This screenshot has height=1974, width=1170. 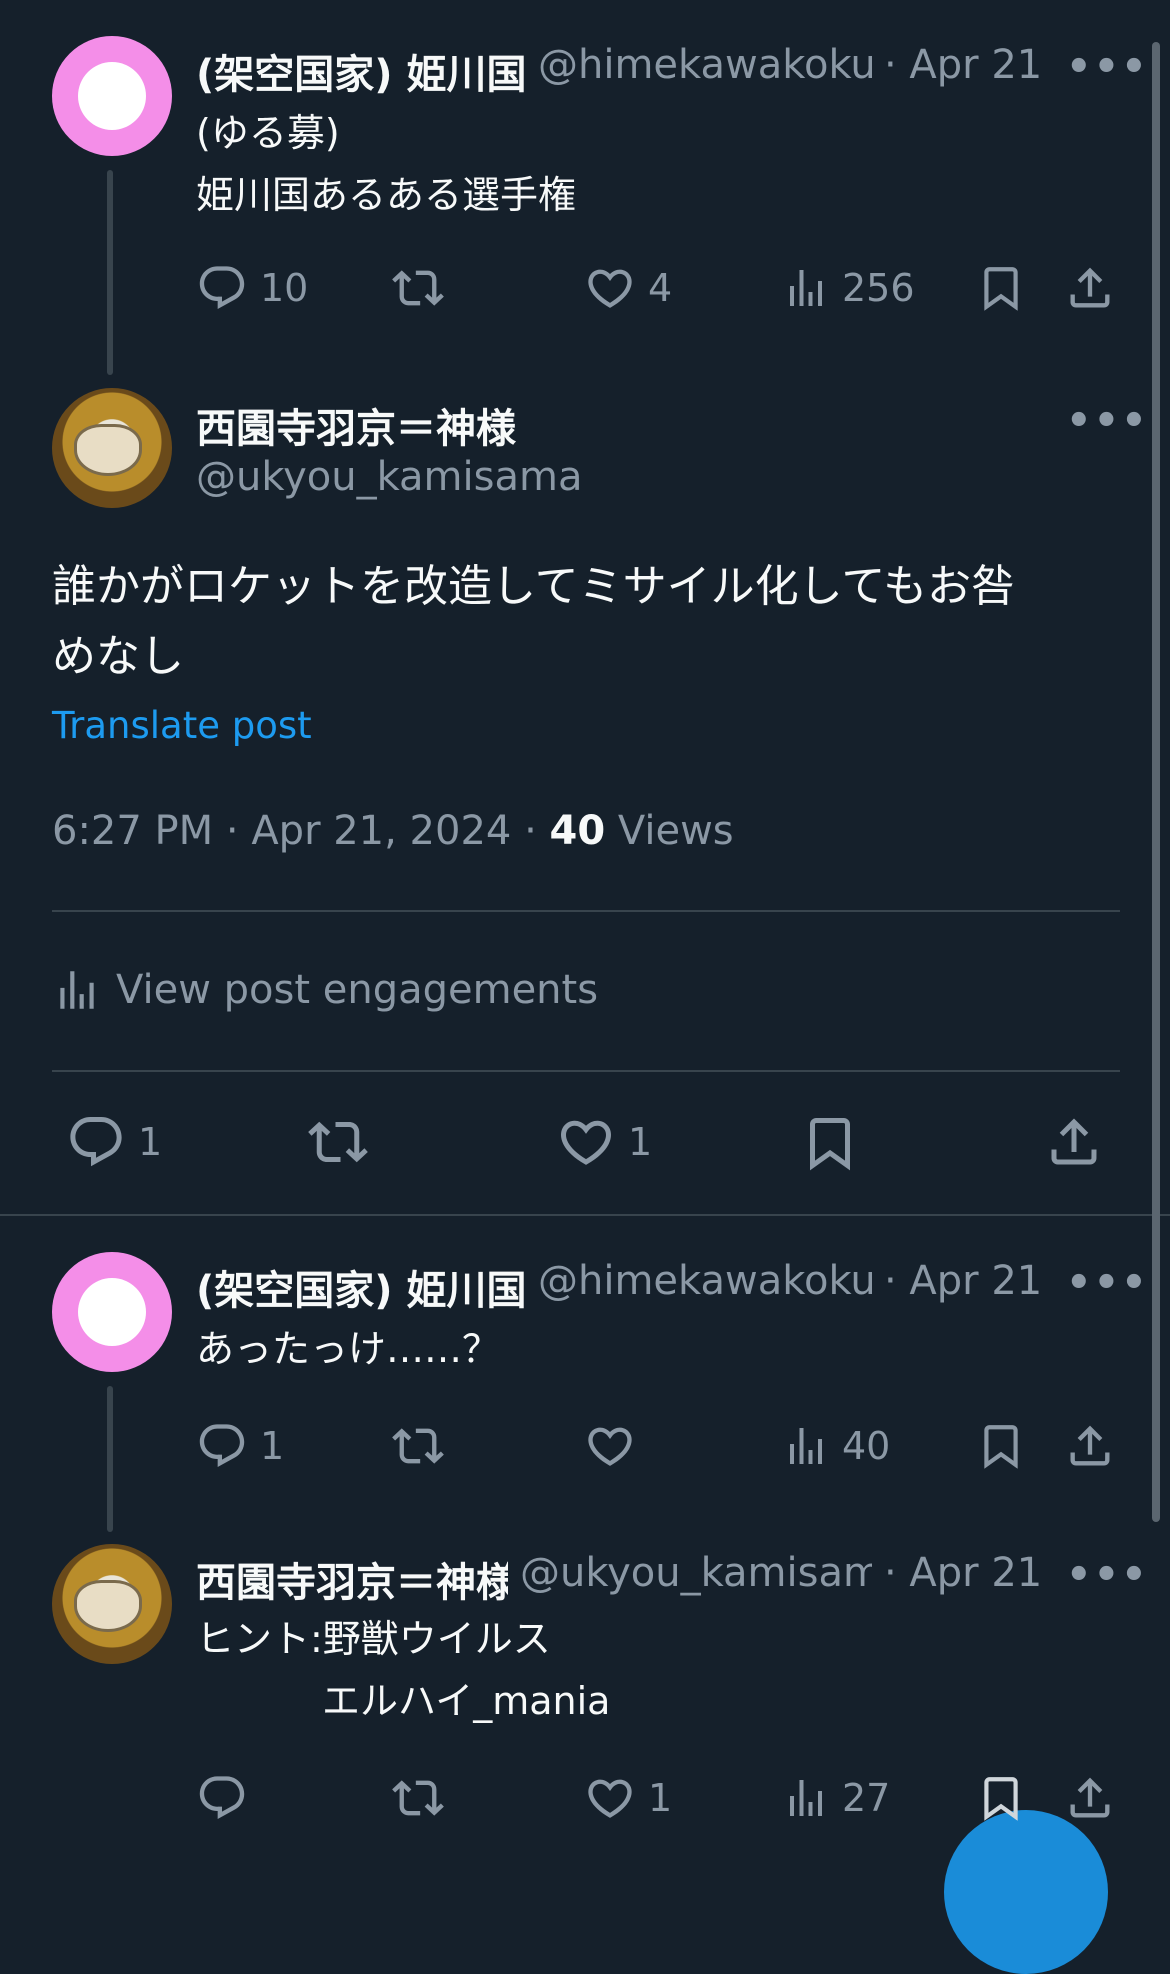 I want to click on post-text: 誰かがロケットを改造してミサイル化してもお咎 めなし, so click(x=582, y=622).